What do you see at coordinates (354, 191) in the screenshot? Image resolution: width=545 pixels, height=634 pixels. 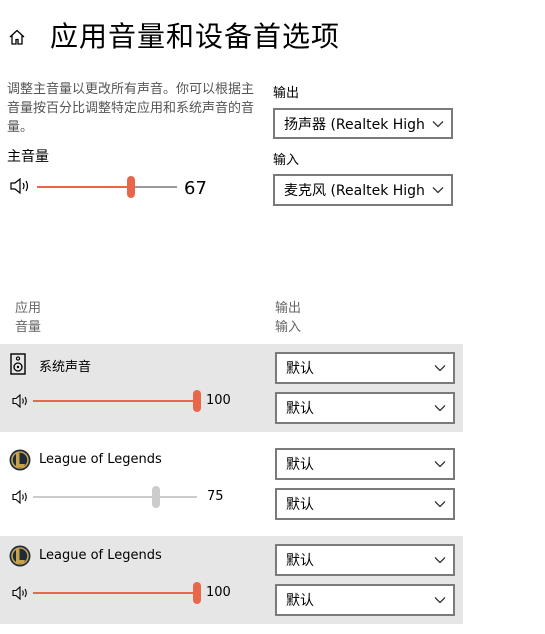 I see `input-device-value: 麦克风 (Realtek High Definition Audio)` at bounding box center [354, 191].